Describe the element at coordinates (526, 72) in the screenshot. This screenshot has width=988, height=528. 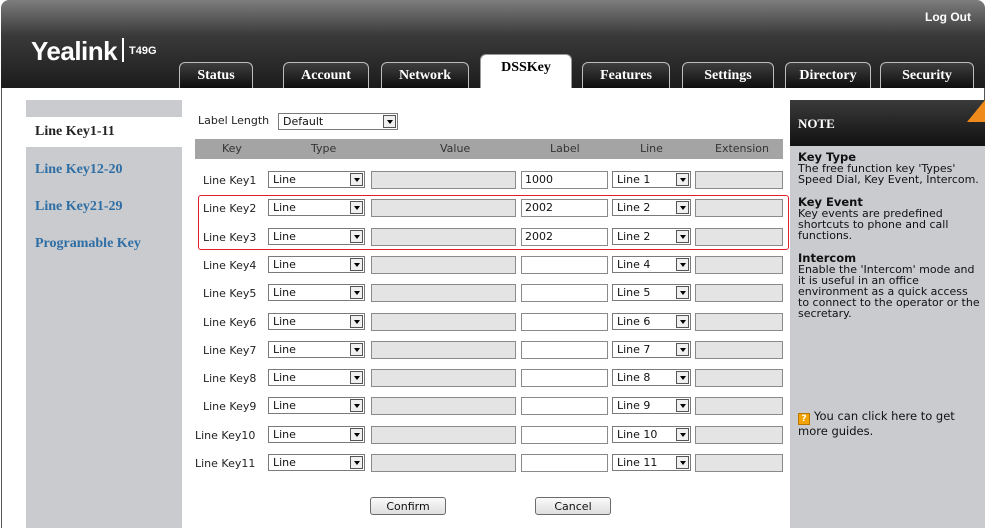
I see `tab-dsskey: DSSKey` at that location.